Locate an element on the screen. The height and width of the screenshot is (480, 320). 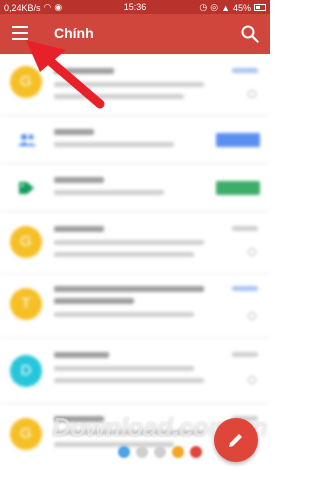
people-icon is located at coordinates (27, 140).